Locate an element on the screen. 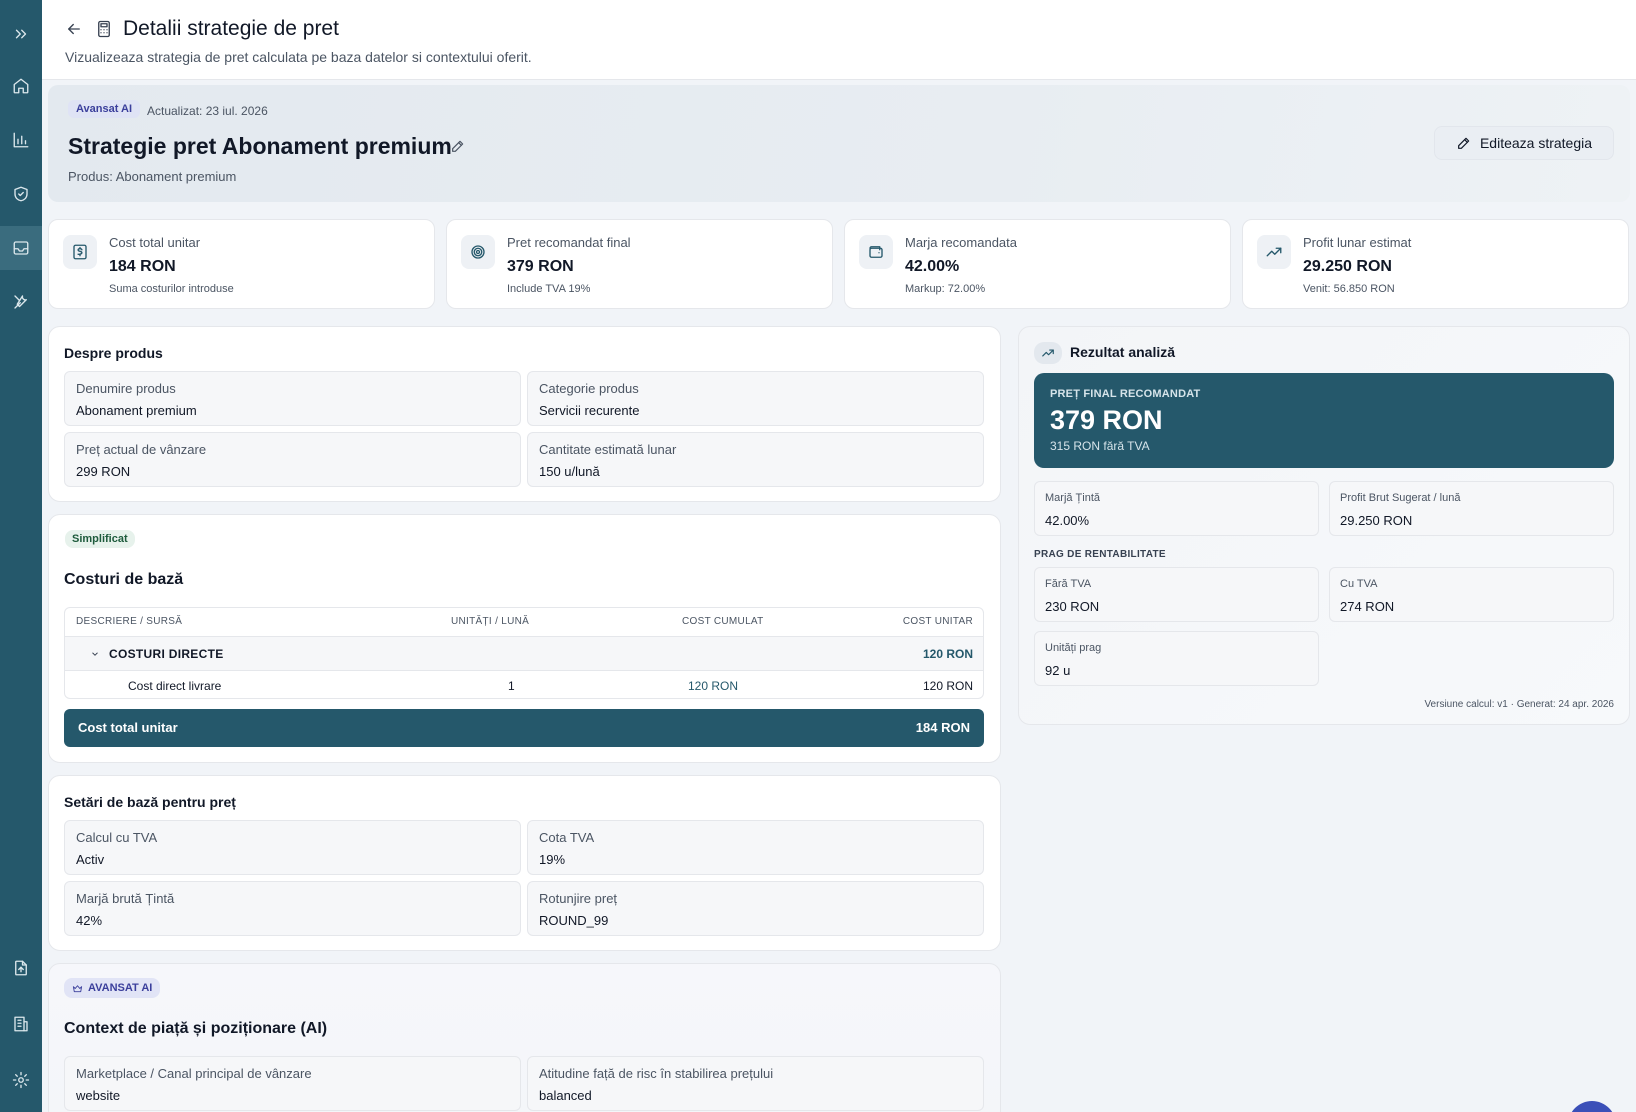  field-value: 230 RON is located at coordinates (1072, 606).